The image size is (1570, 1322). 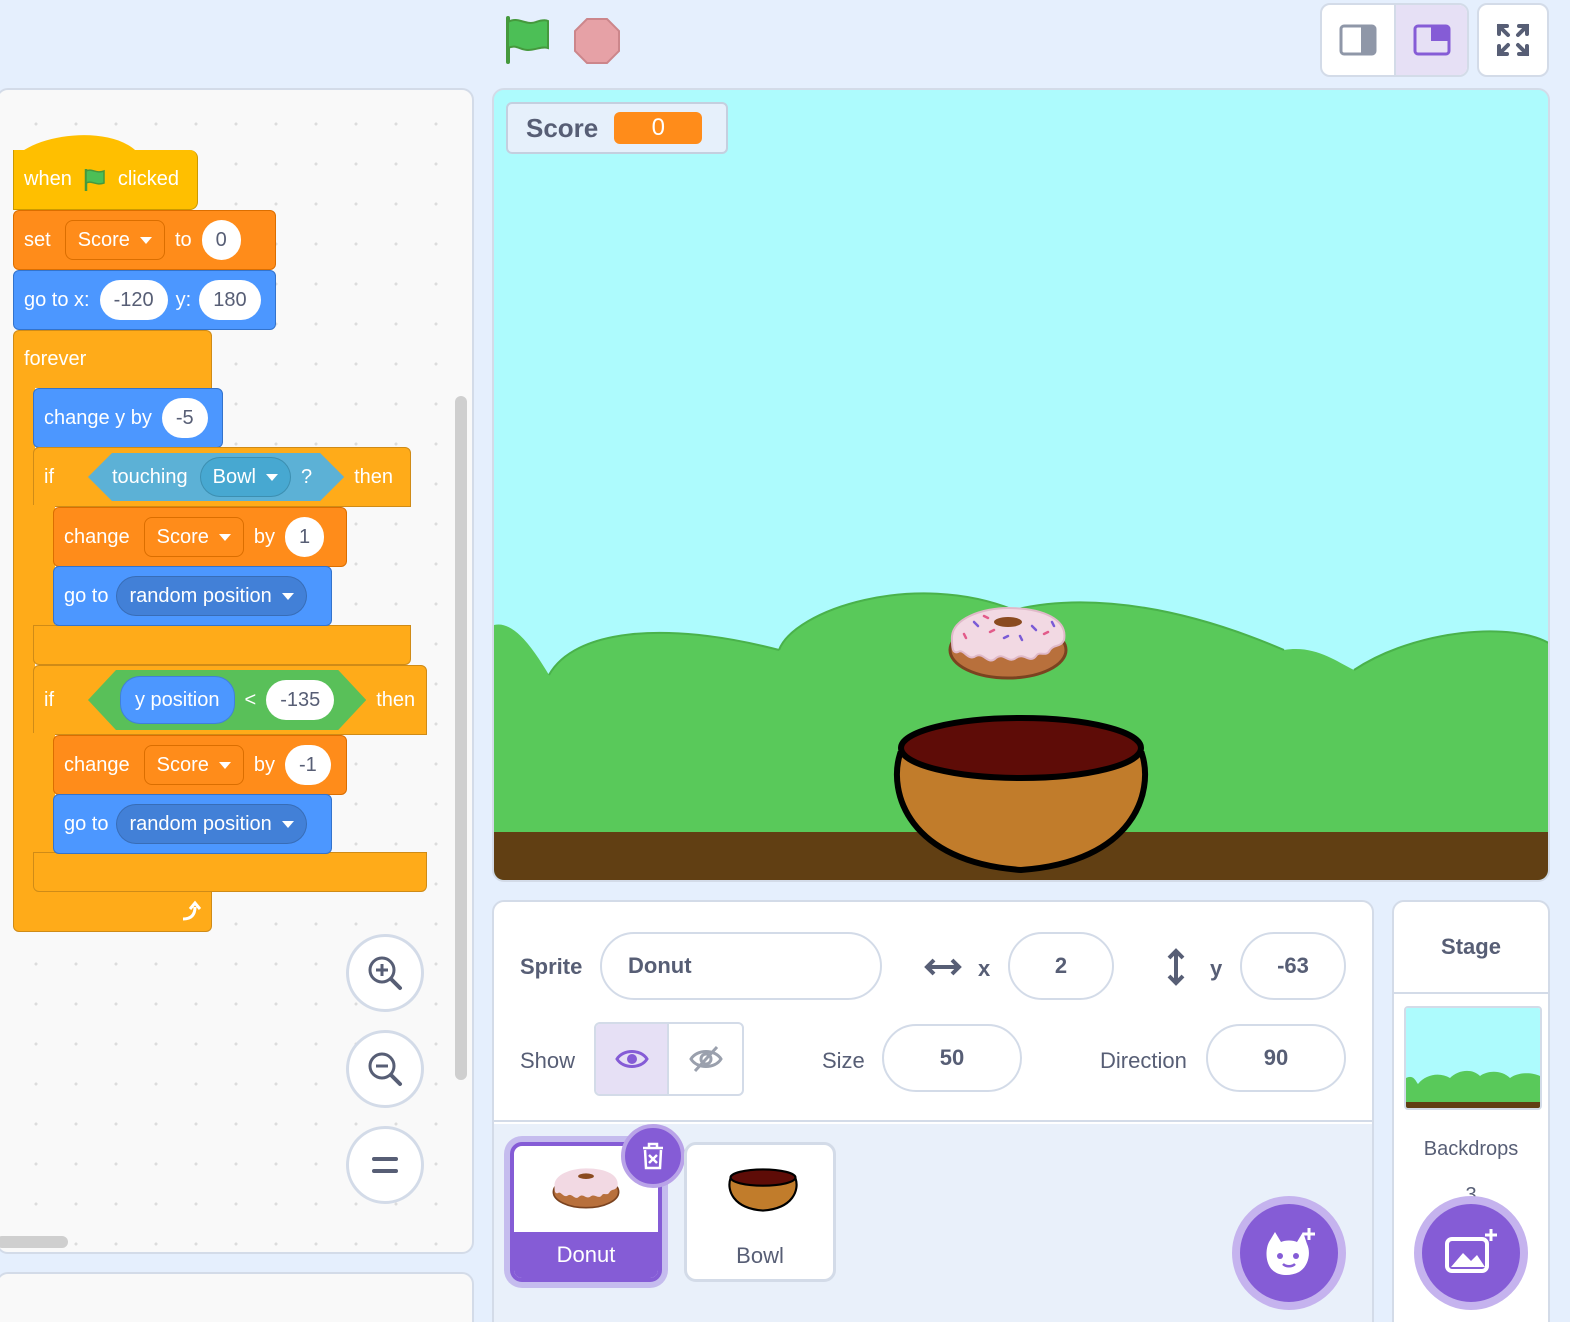 What do you see at coordinates (1471, 1149) in the screenshot?
I see `backdrops-label: Backdrops` at bounding box center [1471, 1149].